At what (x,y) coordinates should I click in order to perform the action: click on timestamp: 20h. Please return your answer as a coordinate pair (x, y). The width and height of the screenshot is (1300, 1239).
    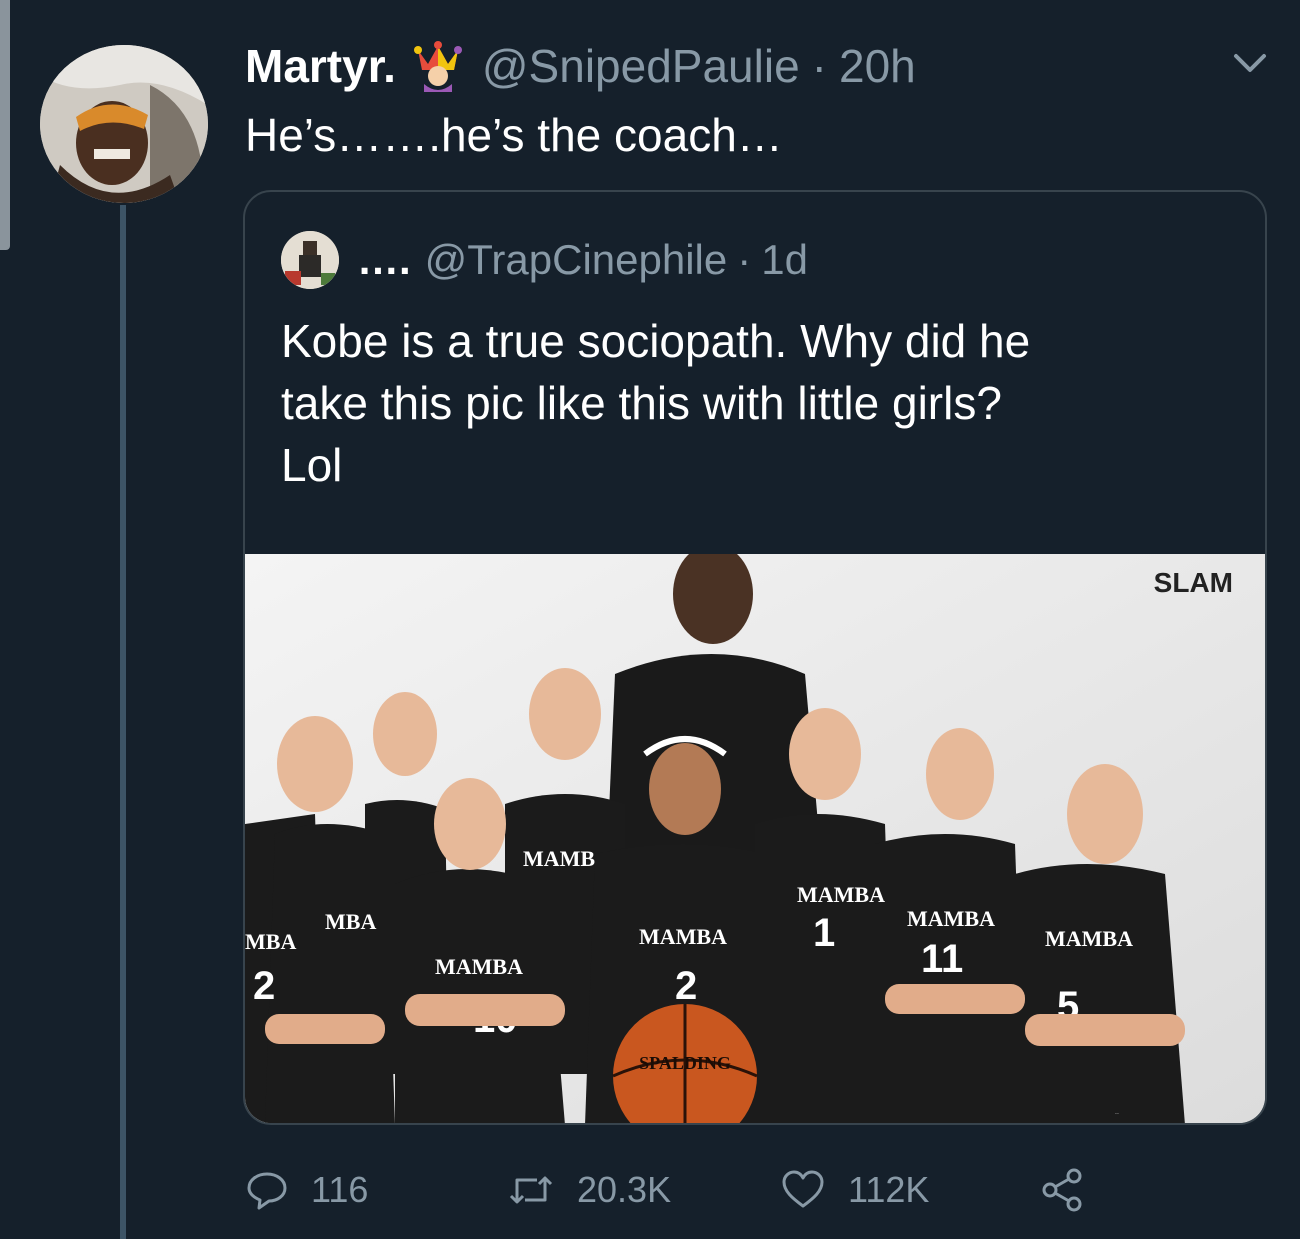
    Looking at the image, I should click on (877, 66).